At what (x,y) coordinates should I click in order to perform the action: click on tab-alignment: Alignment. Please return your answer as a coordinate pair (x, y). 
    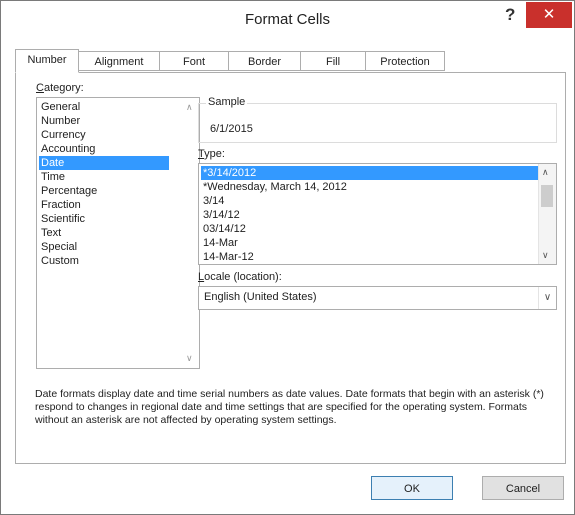
    Looking at the image, I should click on (119, 61).